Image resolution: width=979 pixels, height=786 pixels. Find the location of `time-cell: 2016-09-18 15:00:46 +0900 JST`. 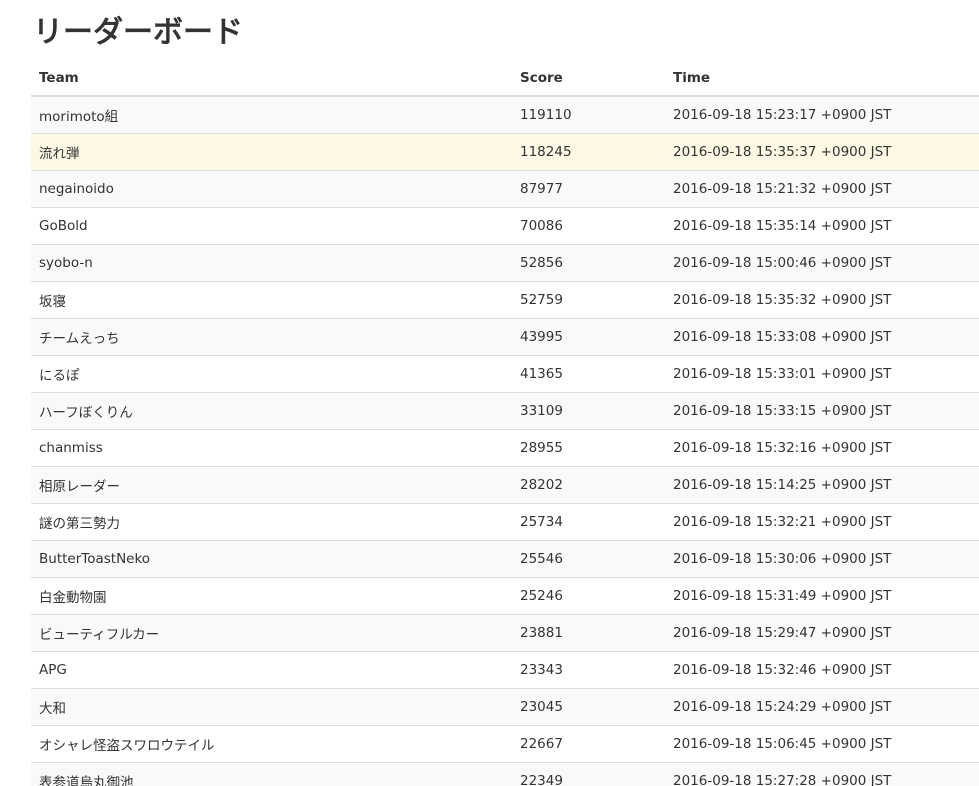

time-cell: 2016-09-18 15:00:46 +0900 JST is located at coordinates (822, 262).